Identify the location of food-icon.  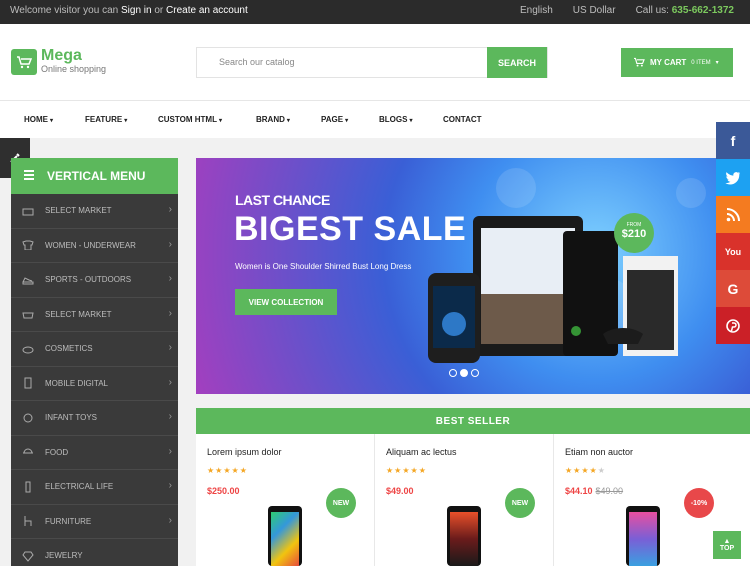
(28, 452).